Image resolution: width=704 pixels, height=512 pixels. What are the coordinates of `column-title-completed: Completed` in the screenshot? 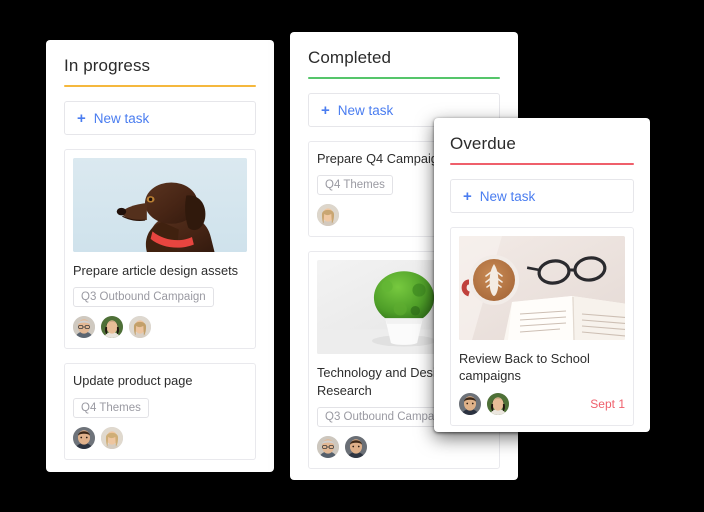 It's located at (350, 57).